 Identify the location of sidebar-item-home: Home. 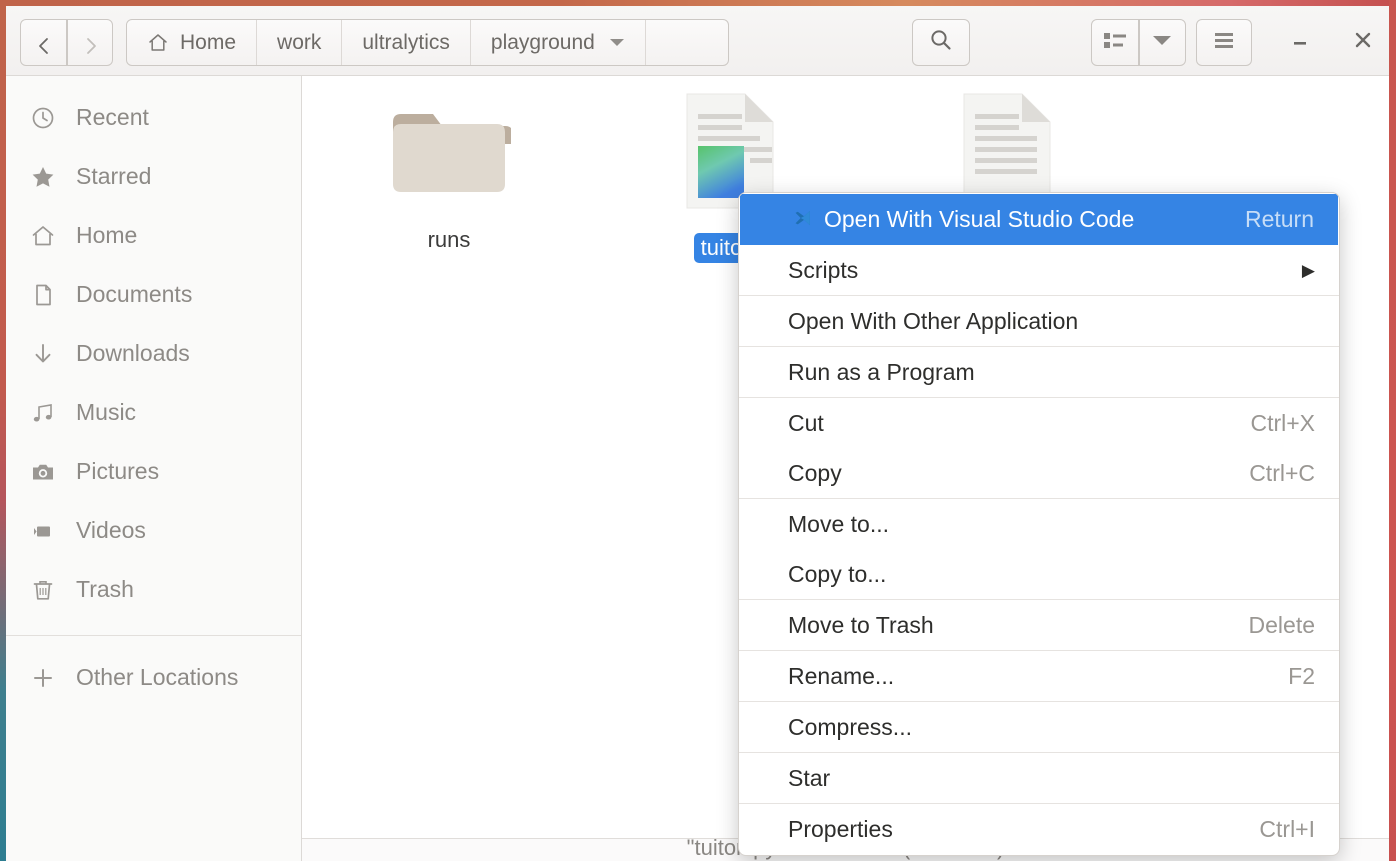
(153, 235).